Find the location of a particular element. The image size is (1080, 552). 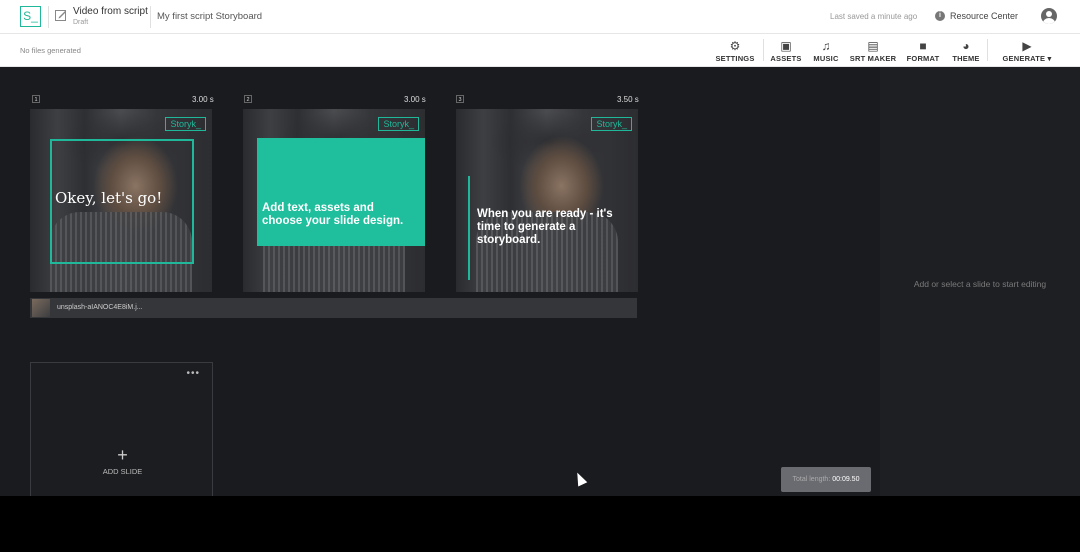

more-options-icon: ••• is located at coordinates (193, 373).